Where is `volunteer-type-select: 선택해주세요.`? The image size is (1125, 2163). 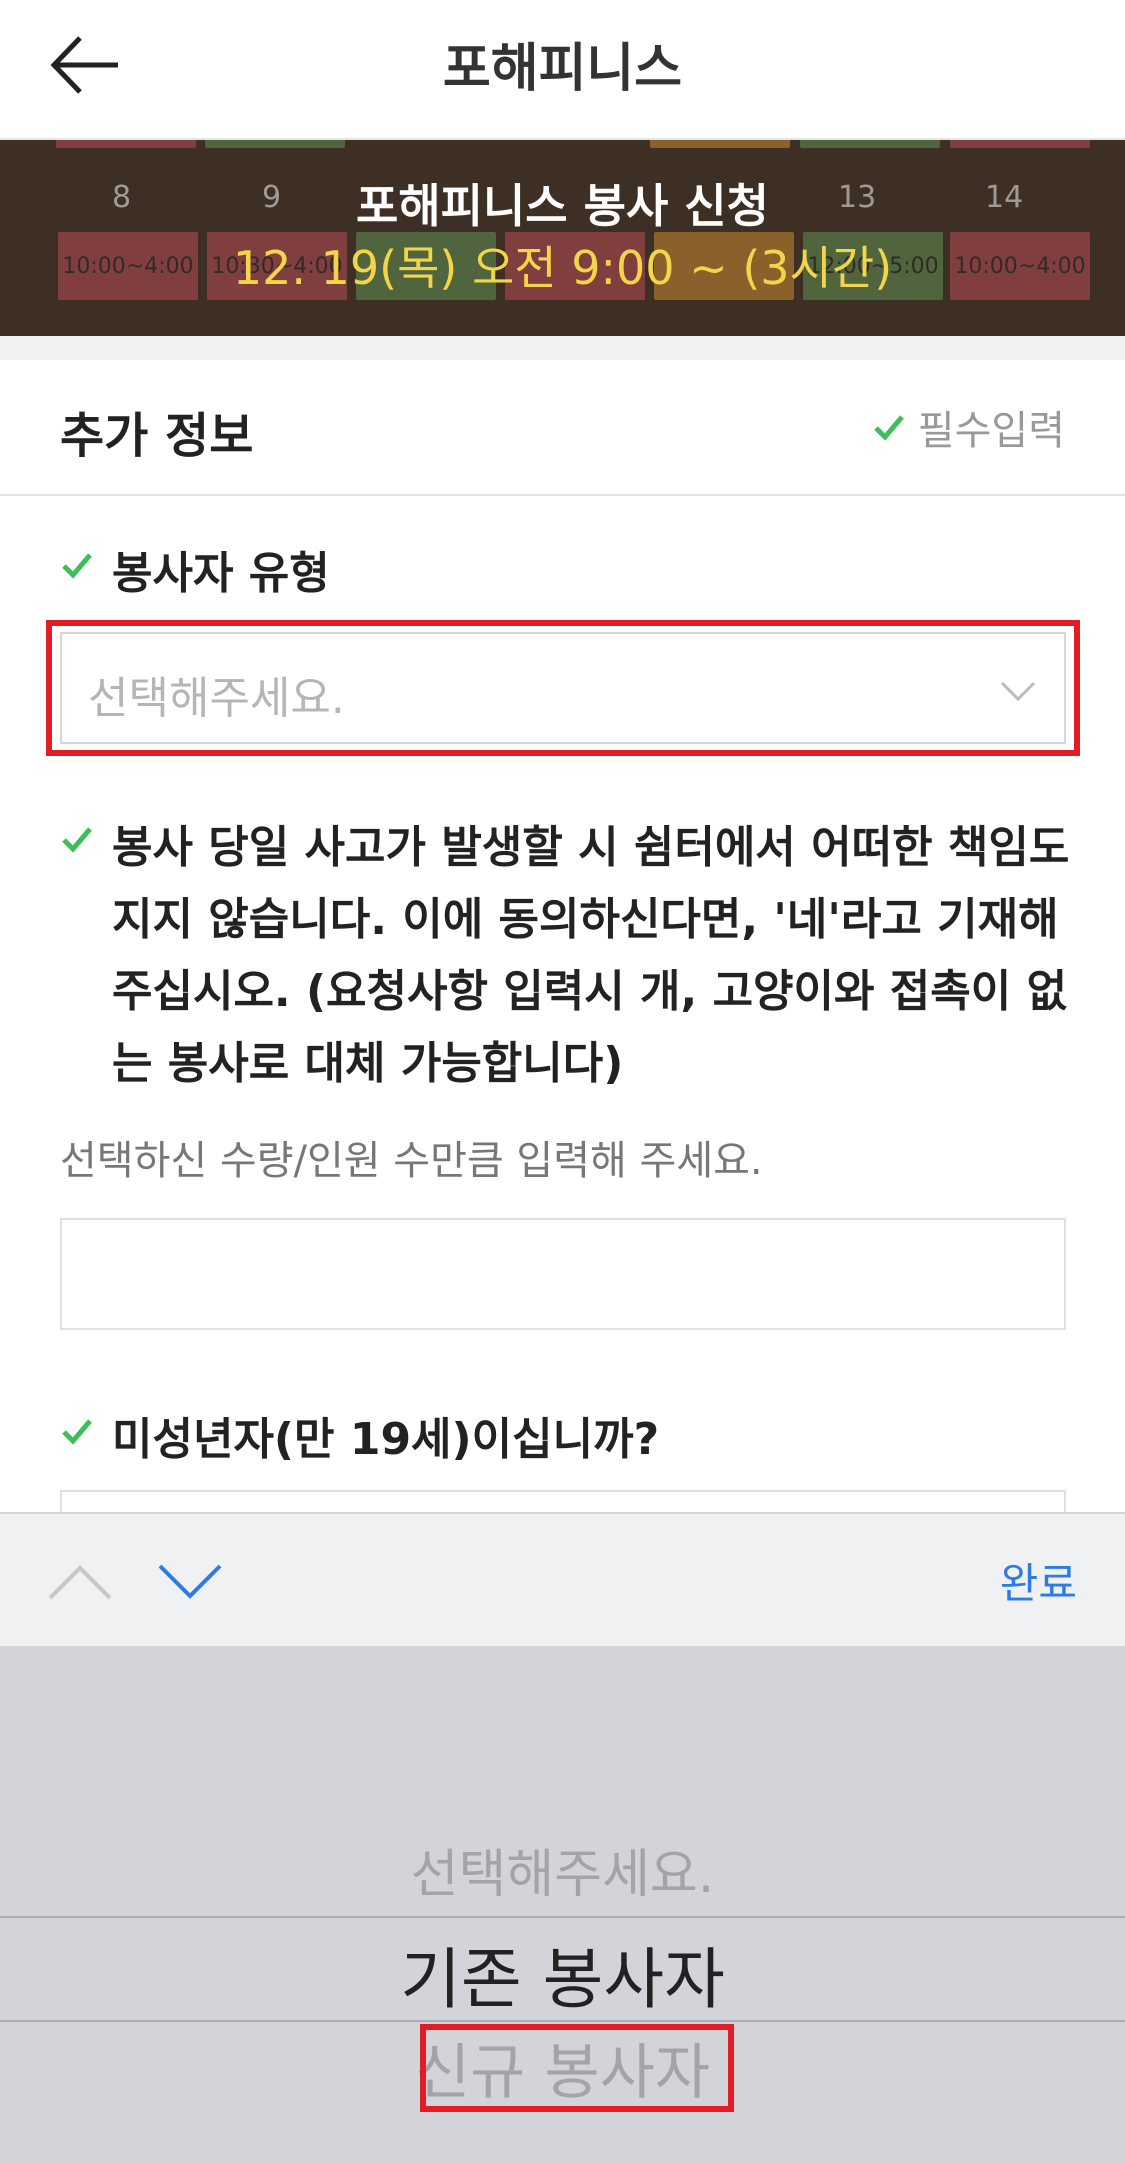
volunteer-type-select: 선택해주세요. is located at coordinates (563, 688).